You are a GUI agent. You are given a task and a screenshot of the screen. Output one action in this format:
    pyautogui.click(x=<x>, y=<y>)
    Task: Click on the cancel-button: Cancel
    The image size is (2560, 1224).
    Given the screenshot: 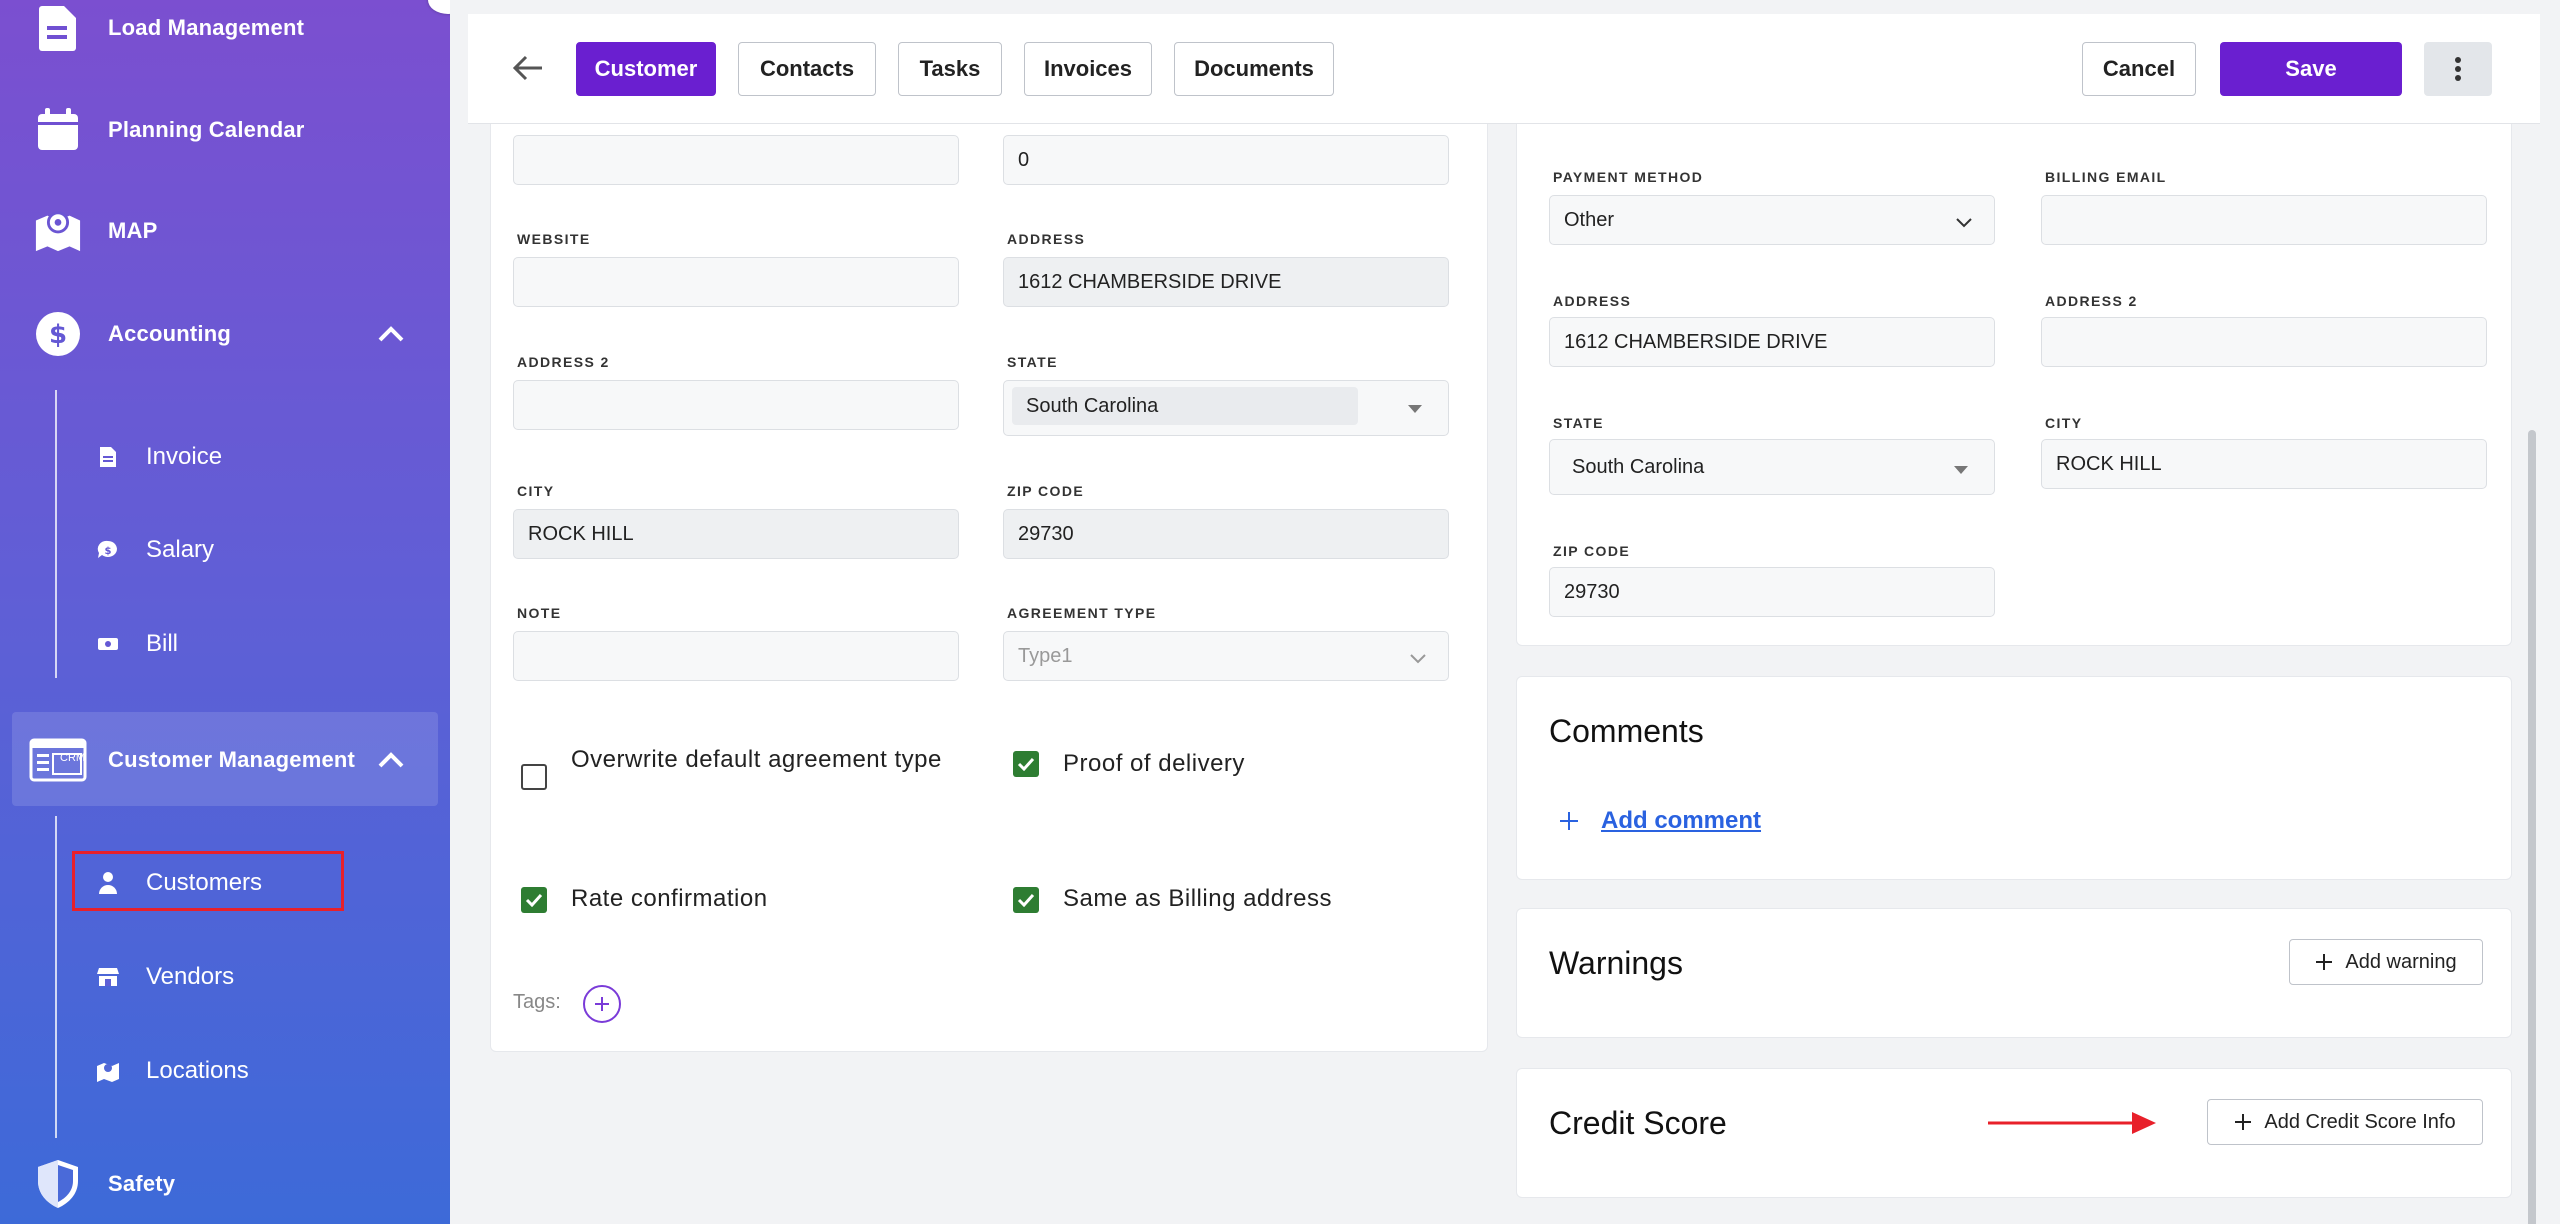 What is the action you would take?
    pyautogui.click(x=2139, y=69)
    